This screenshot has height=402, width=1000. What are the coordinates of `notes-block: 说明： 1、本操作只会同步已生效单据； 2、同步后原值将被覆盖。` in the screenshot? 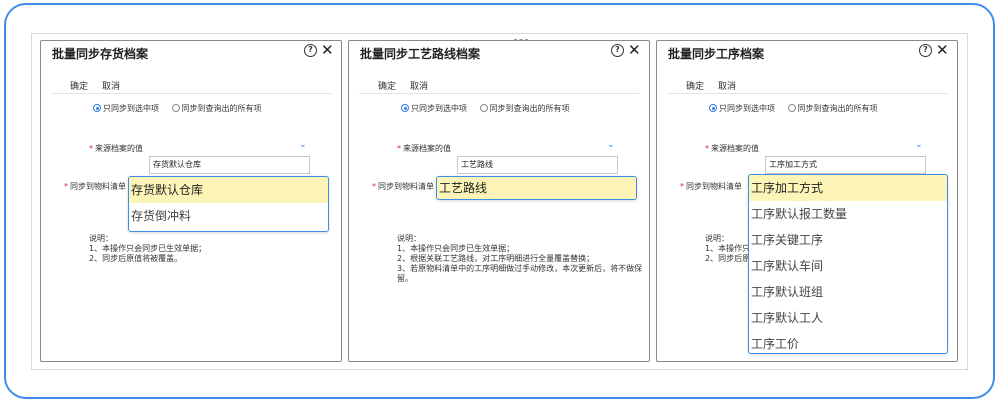 It's located at (147, 249).